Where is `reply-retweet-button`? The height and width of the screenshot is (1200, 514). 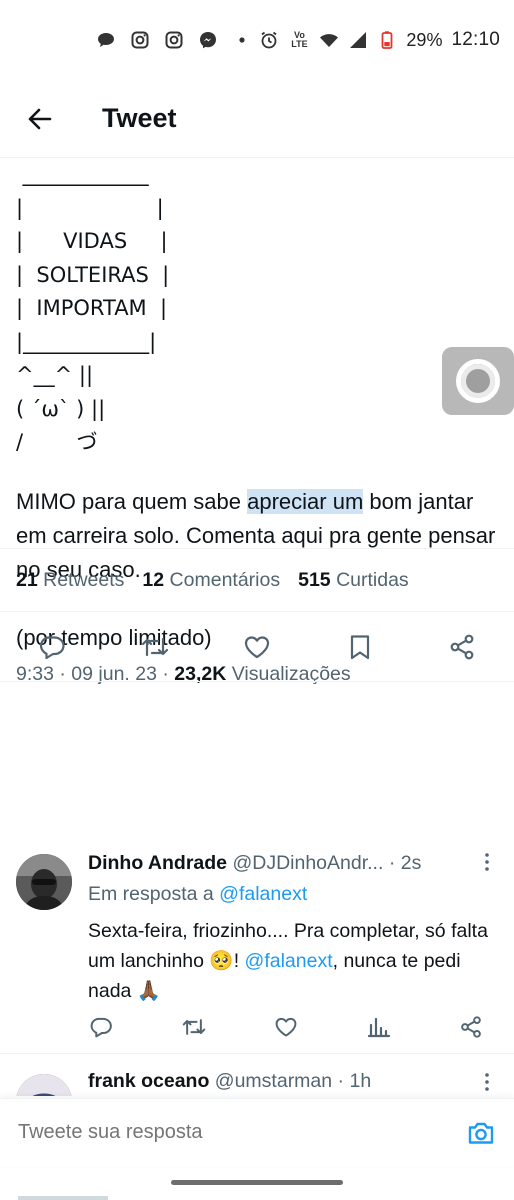
reply-retweet-button is located at coordinates (194, 1027).